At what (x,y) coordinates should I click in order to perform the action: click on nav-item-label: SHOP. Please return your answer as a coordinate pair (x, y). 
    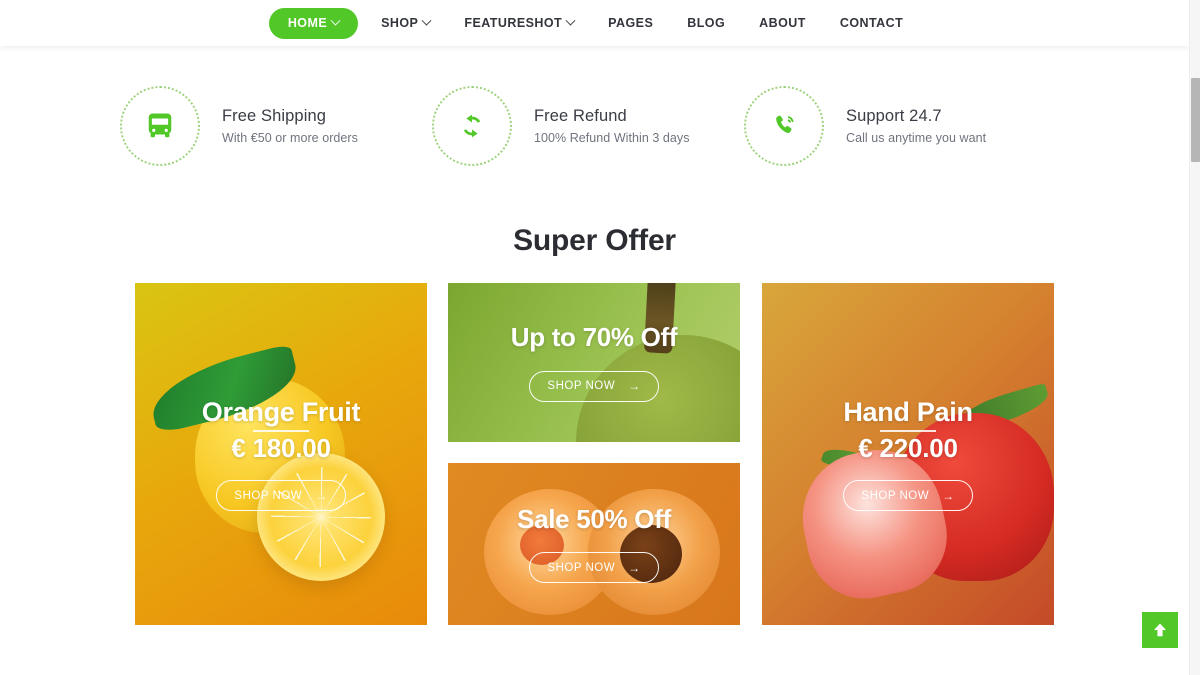
    Looking at the image, I should click on (400, 23).